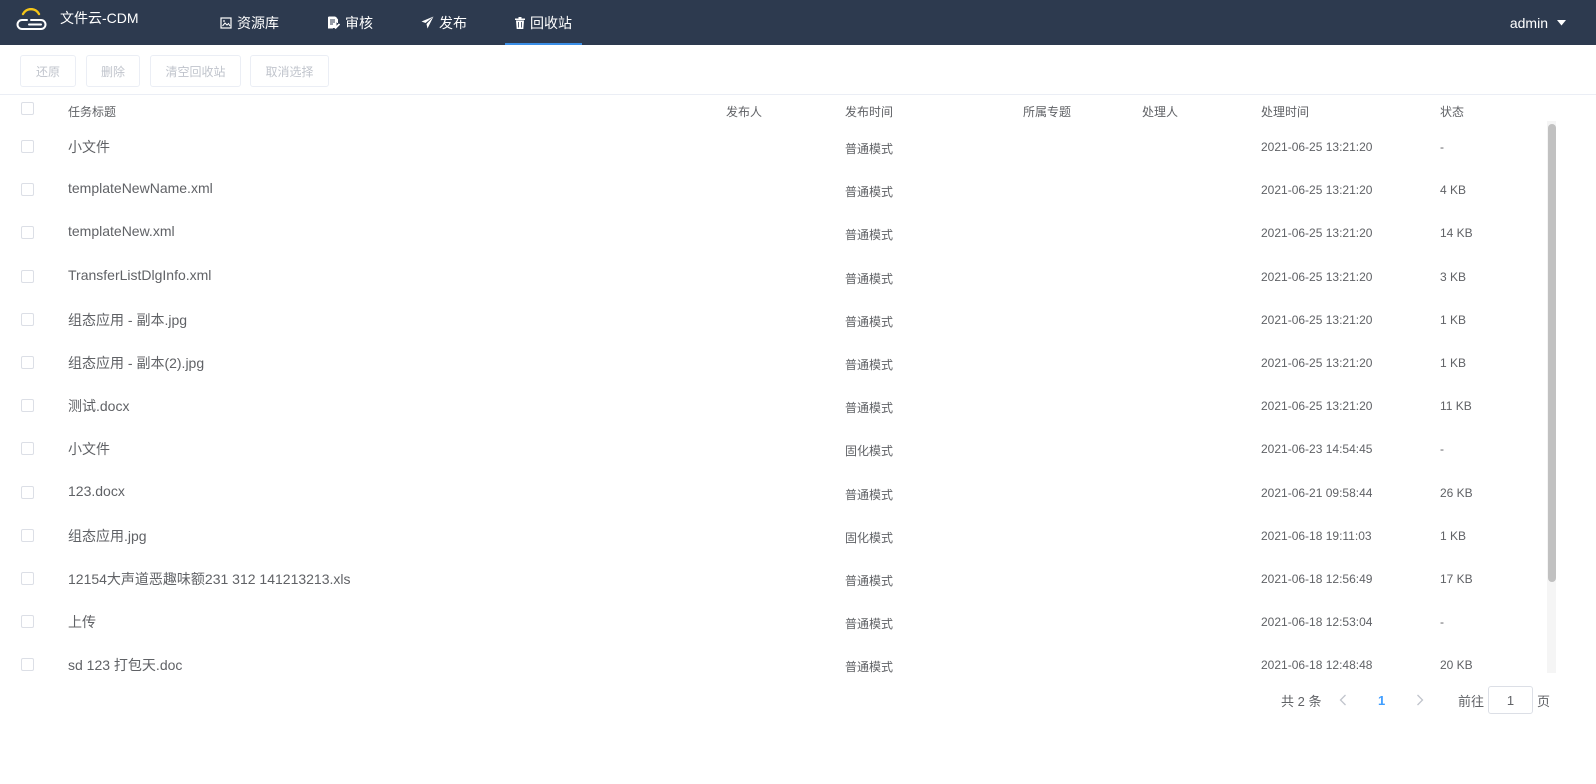  What do you see at coordinates (787, 492) in the screenshot?
I see `table-row: 123.docx 普通模式 2021-06-21 09:58:44 26 KB` at bounding box center [787, 492].